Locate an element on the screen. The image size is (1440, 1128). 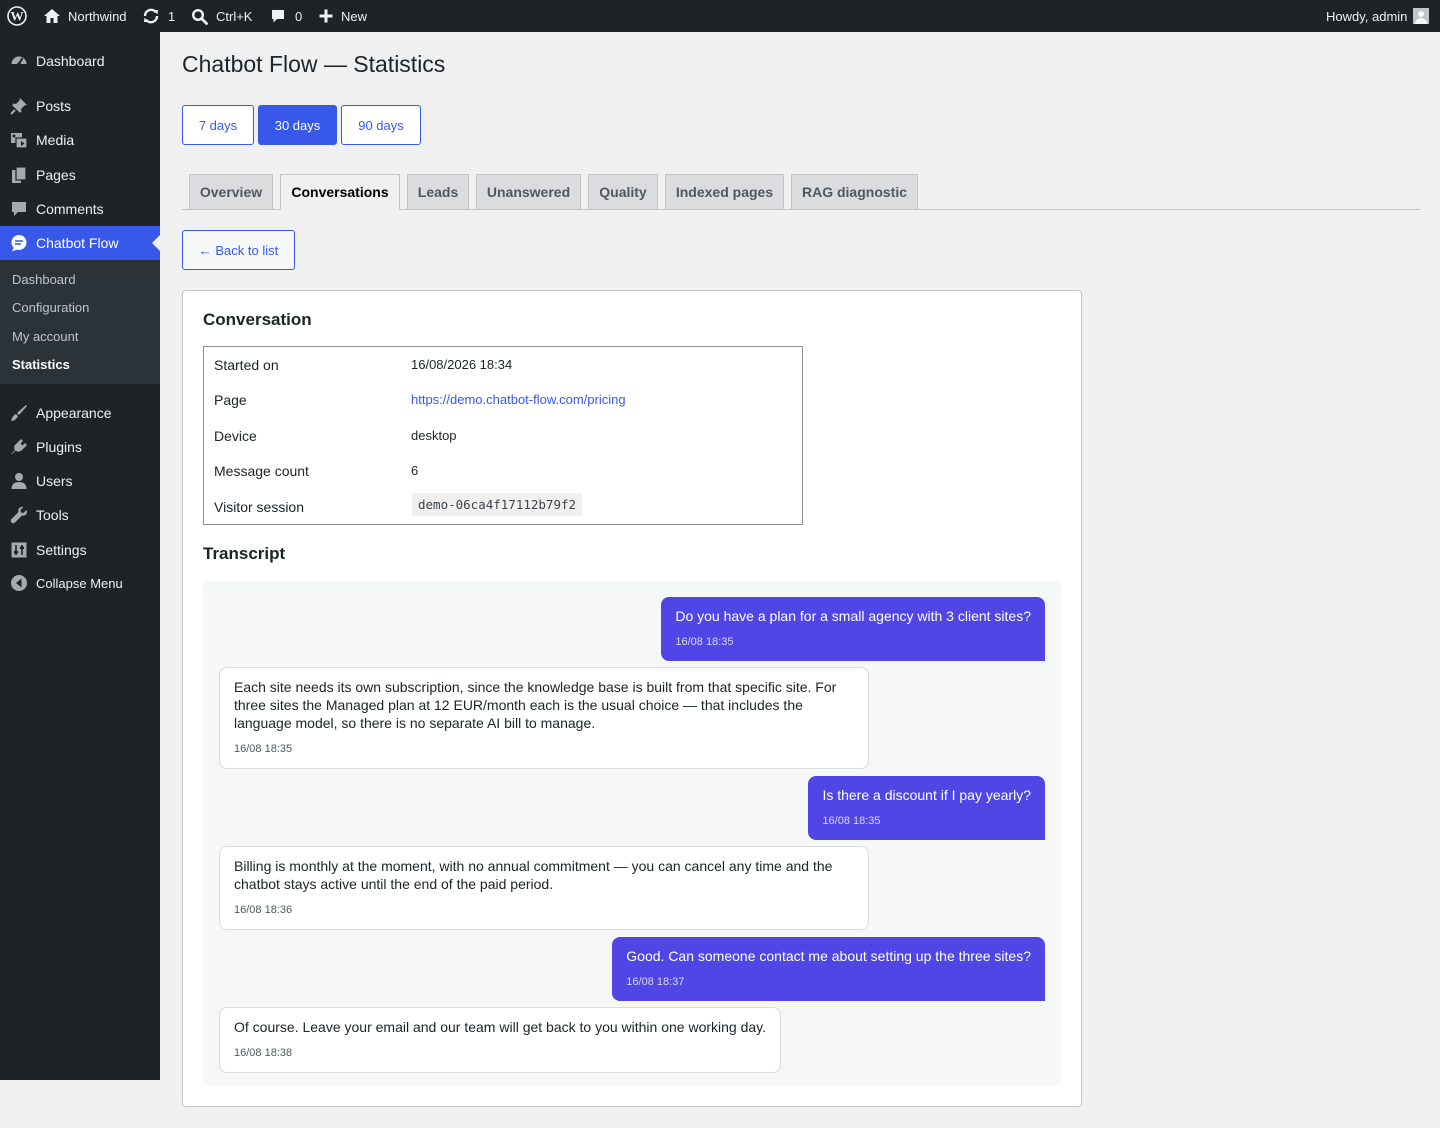
started-on-value: 16/08/2026 18:34 is located at coordinates (462, 364).